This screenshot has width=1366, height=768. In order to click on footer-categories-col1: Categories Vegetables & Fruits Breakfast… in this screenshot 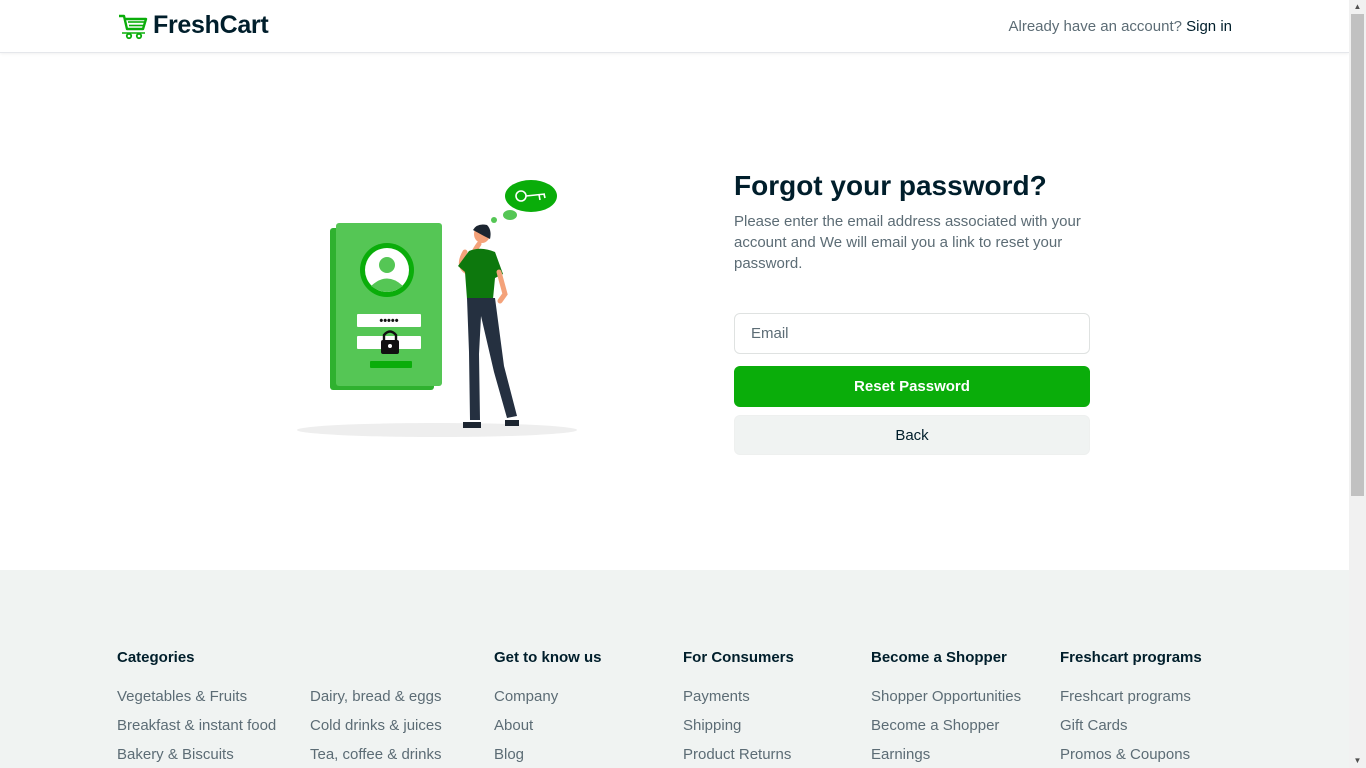, I will do `click(196, 709)`.